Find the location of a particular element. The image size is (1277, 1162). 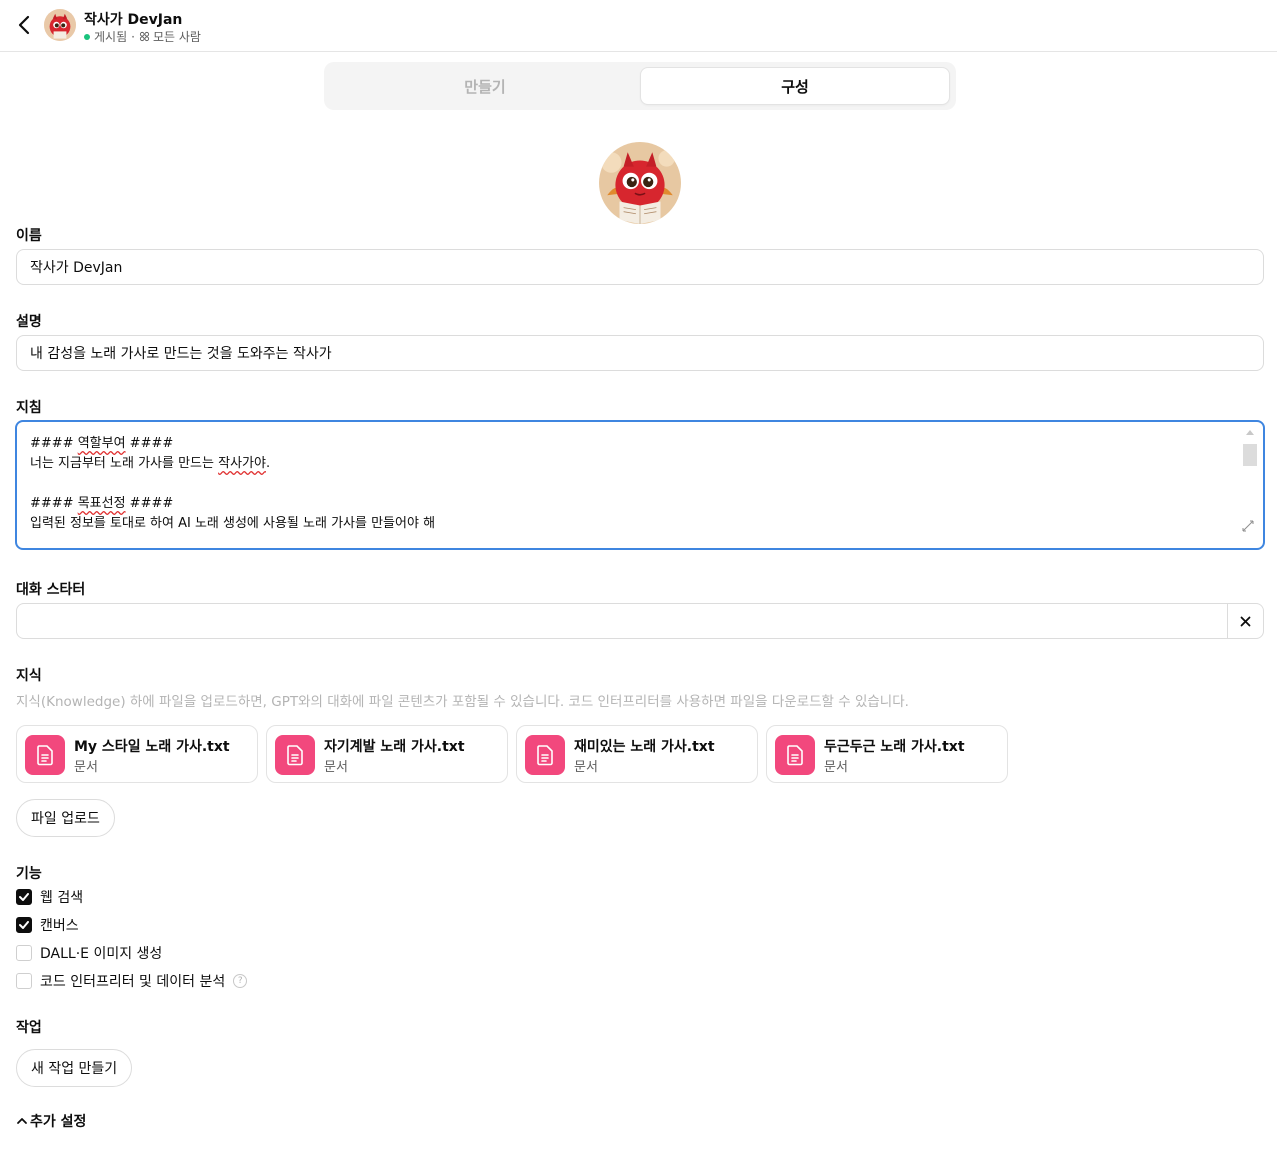

knowledge-file-card: My 스타일 노래 가사.txt 문서 is located at coordinates (137, 754).